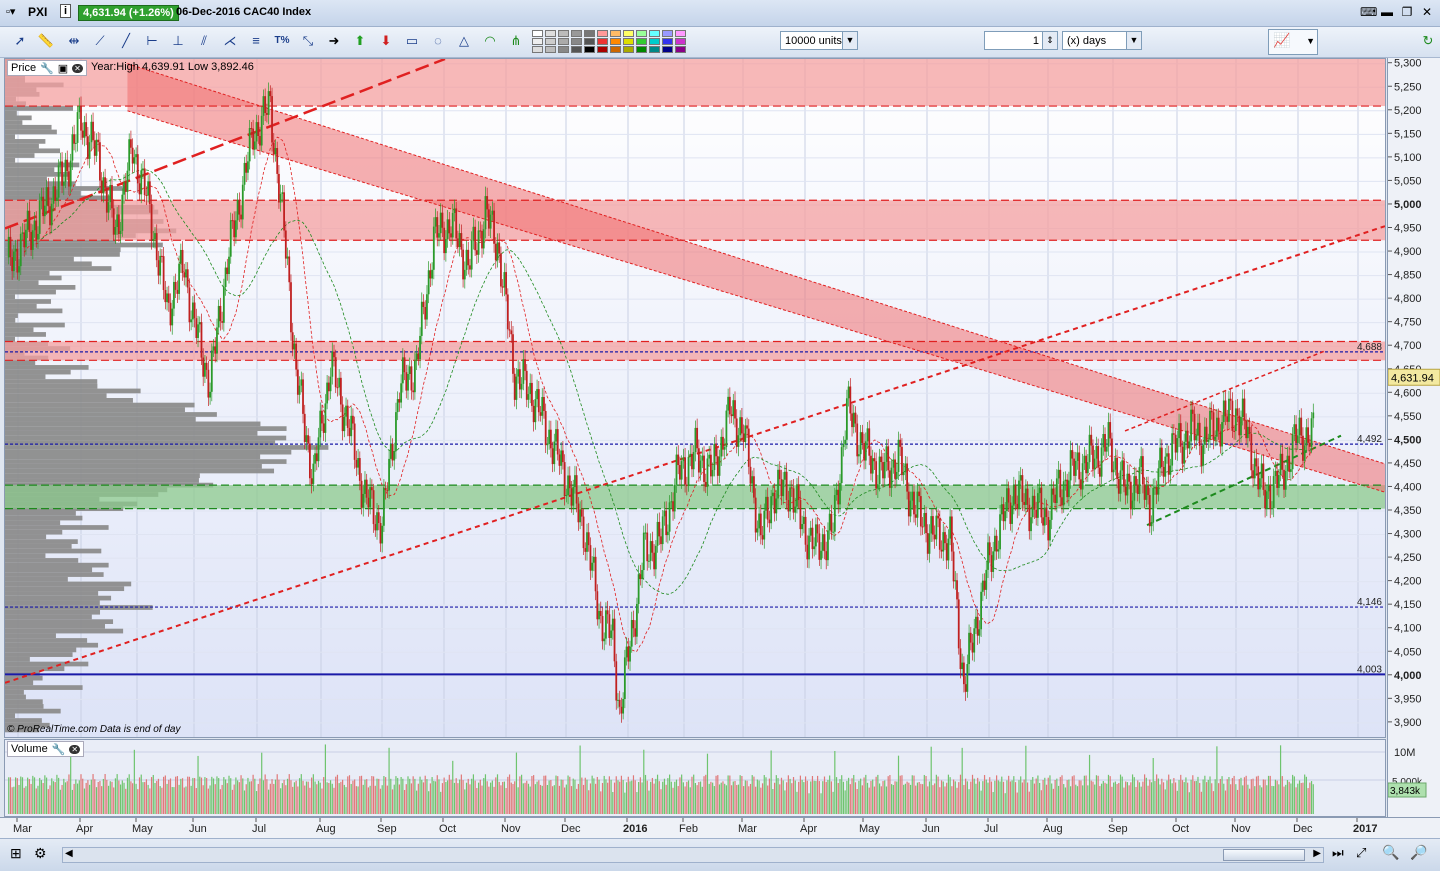 This screenshot has width=1440, height=871. What do you see at coordinates (1021, 40) in the screenshot?
I see `period-input: 1 ⇕` at bounding box center [1021, 40].